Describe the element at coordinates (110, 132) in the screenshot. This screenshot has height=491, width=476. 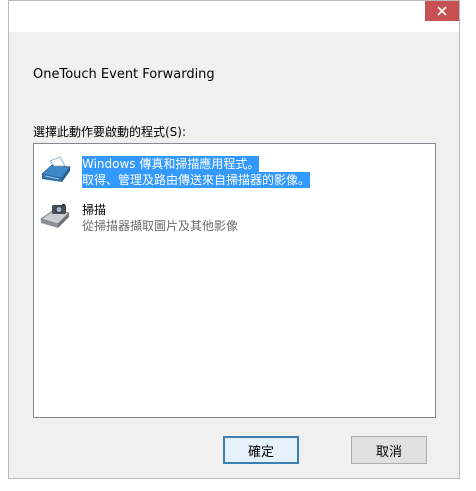
I see `program-list-label: 選擇此動作要啟動的程式(S):` at that location.